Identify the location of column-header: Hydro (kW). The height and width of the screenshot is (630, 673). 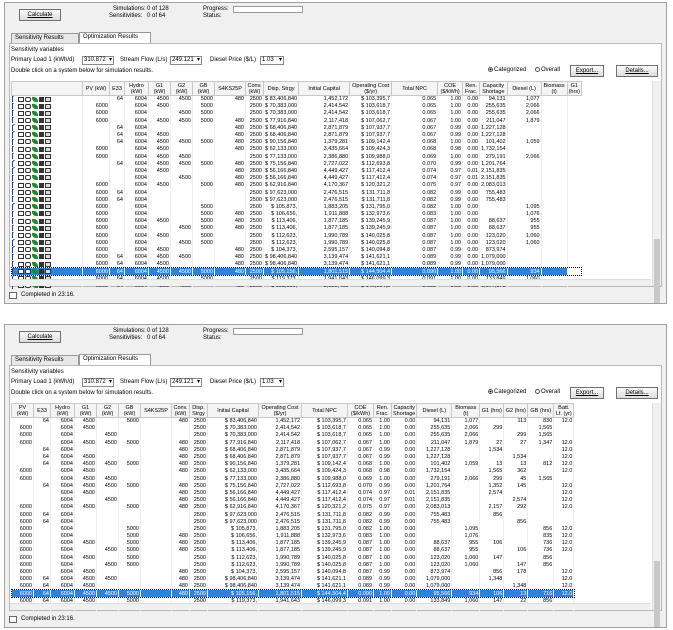
(62, 410).